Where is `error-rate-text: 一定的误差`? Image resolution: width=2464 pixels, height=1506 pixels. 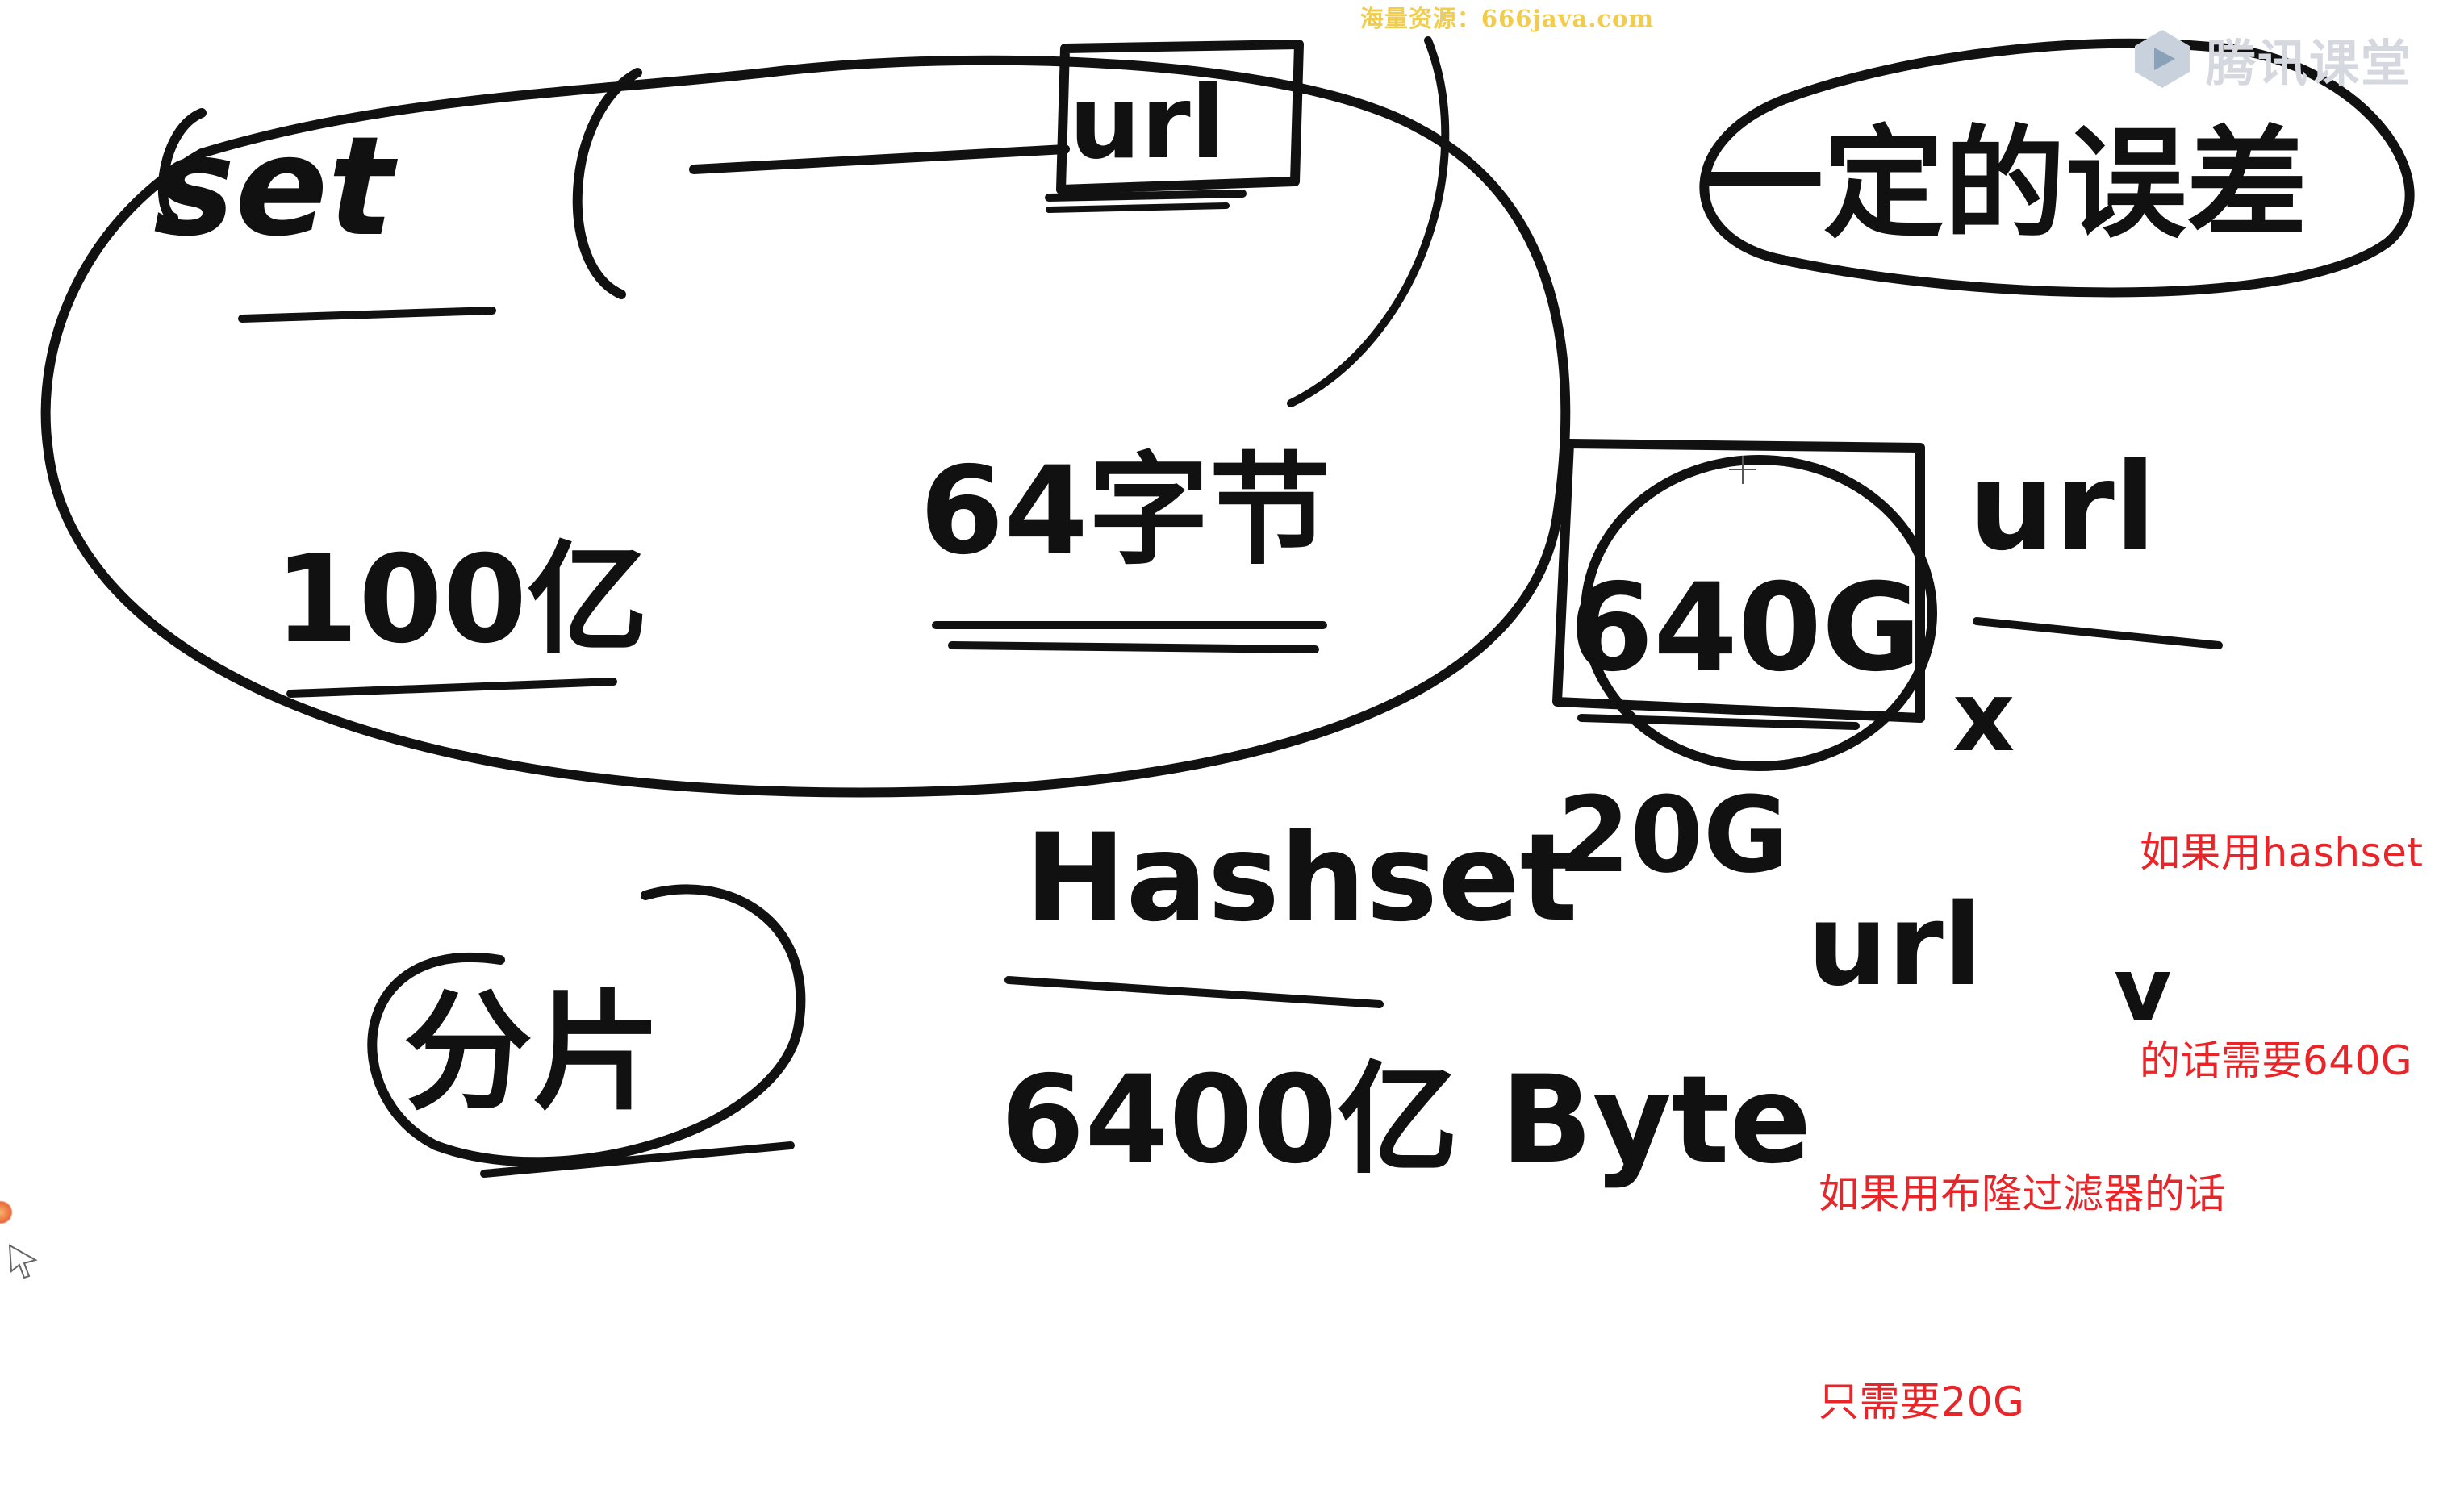
error-rate-text: 一定的误差 is located at coordinates (2004, 185).